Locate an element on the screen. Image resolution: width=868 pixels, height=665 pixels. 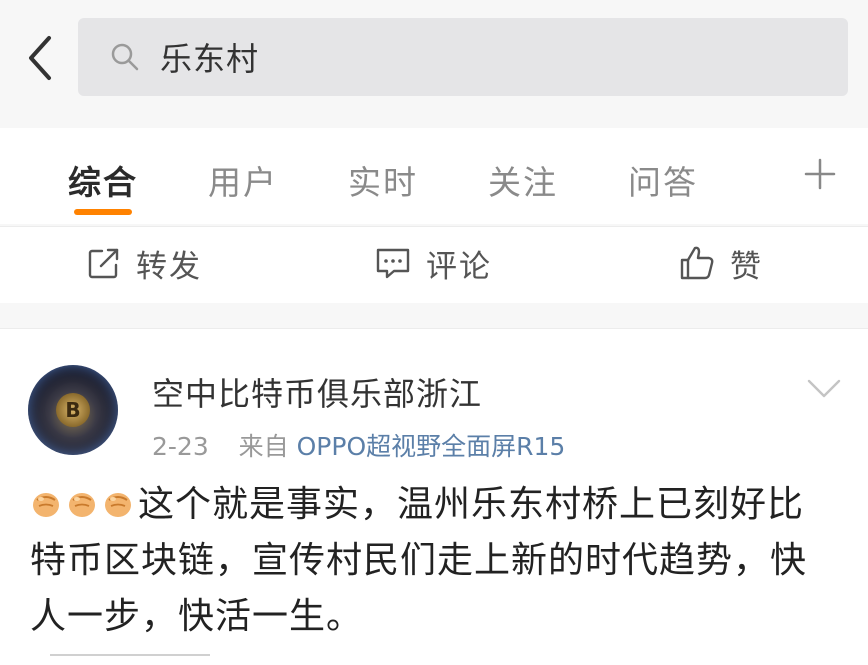
search-result-tabs: 综合 用户 实时 关注 问答 is located at coordinates (434, 176).